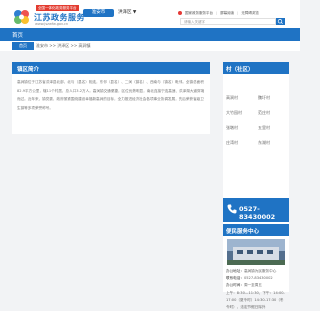  What do you see at coordinates (63, 46) in the screenshot?
I see `breadcrumb-path: 淮安市 >> 洪泽区 >> 高涧镇` at bounding box center [63, 46].